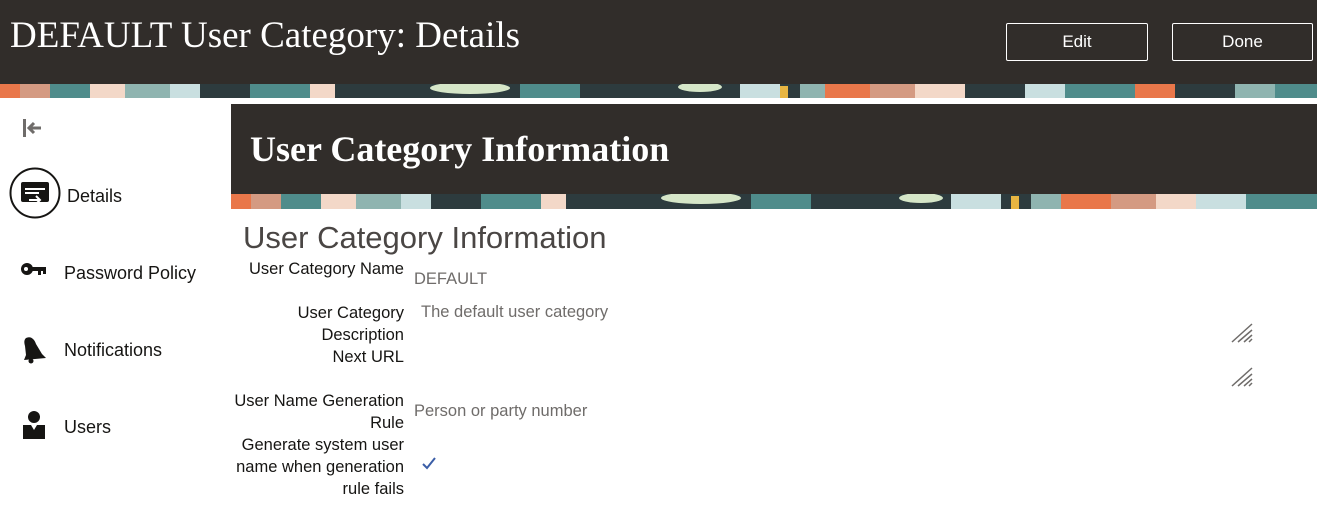  I want to click on user-name-generation-rule-label: User Name Generation Rule, so click(319, 412).